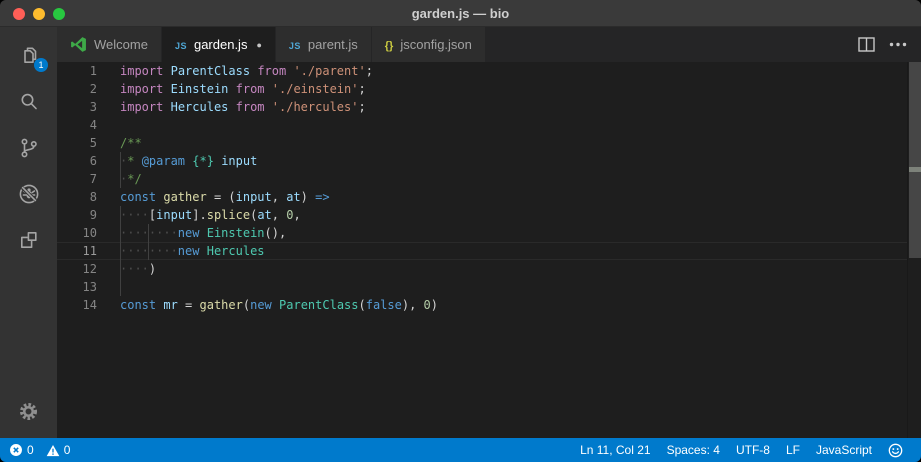 The image size is (921, 462). What do you see at coordinates (502, 71) in the screenshot?
I see `code-line-content: import ParentClass from './parent';` at bounding box center [502, 71].